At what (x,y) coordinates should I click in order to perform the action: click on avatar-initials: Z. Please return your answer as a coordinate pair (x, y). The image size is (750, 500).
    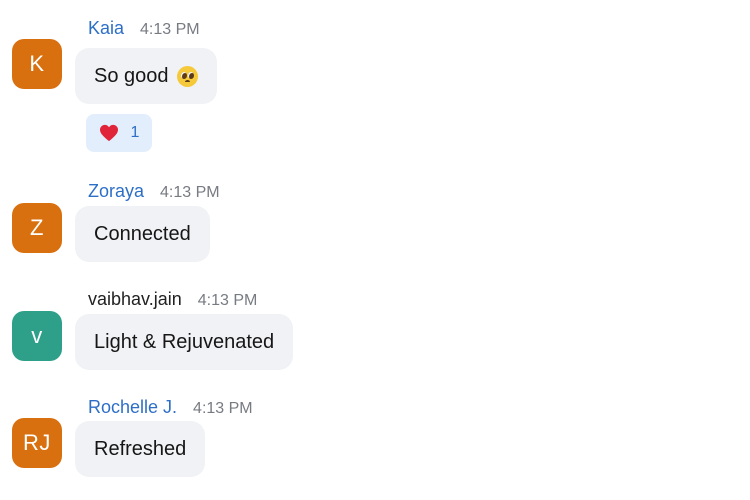
    Looking at the image, I should click on (37, 227).